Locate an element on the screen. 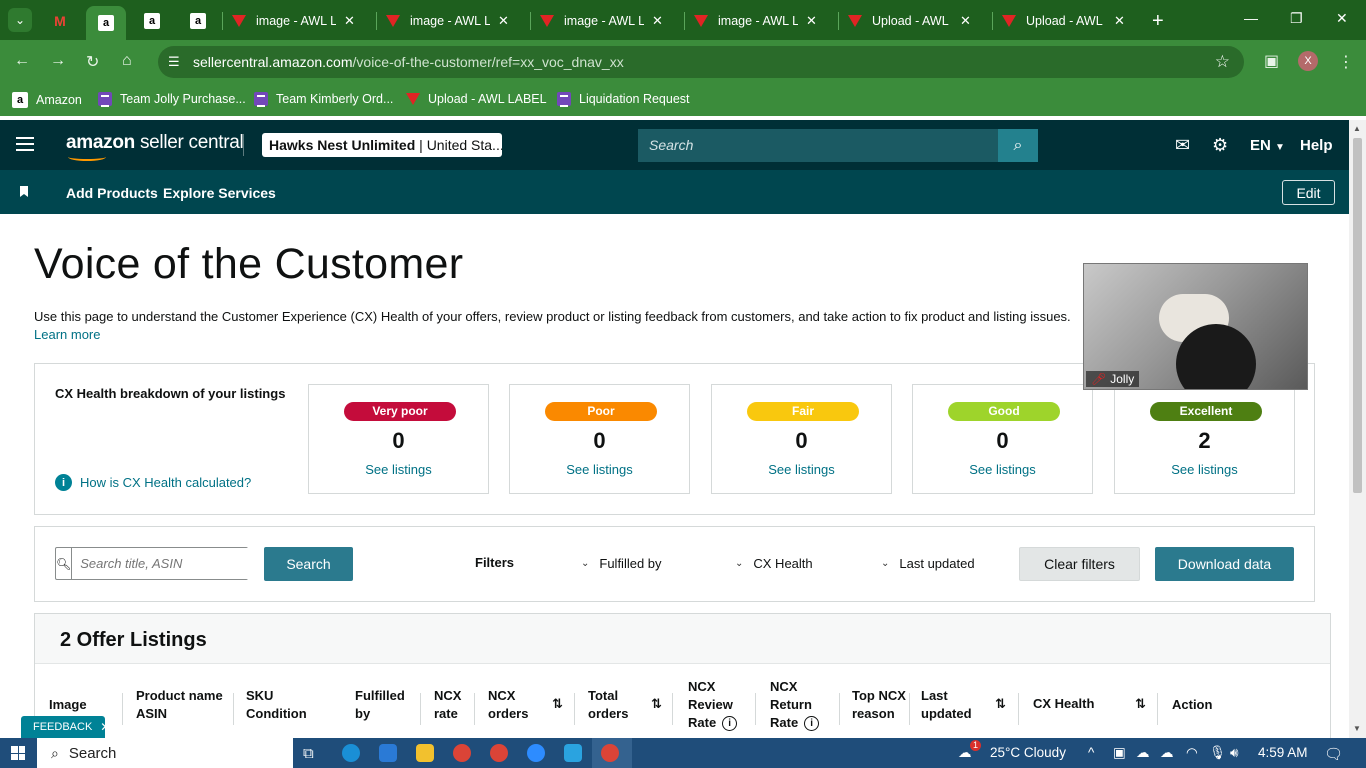 This screenshot has width=1366, height=768. cx-health-dropdown: ⌄ CX Health is located at coordinates (774, 563).